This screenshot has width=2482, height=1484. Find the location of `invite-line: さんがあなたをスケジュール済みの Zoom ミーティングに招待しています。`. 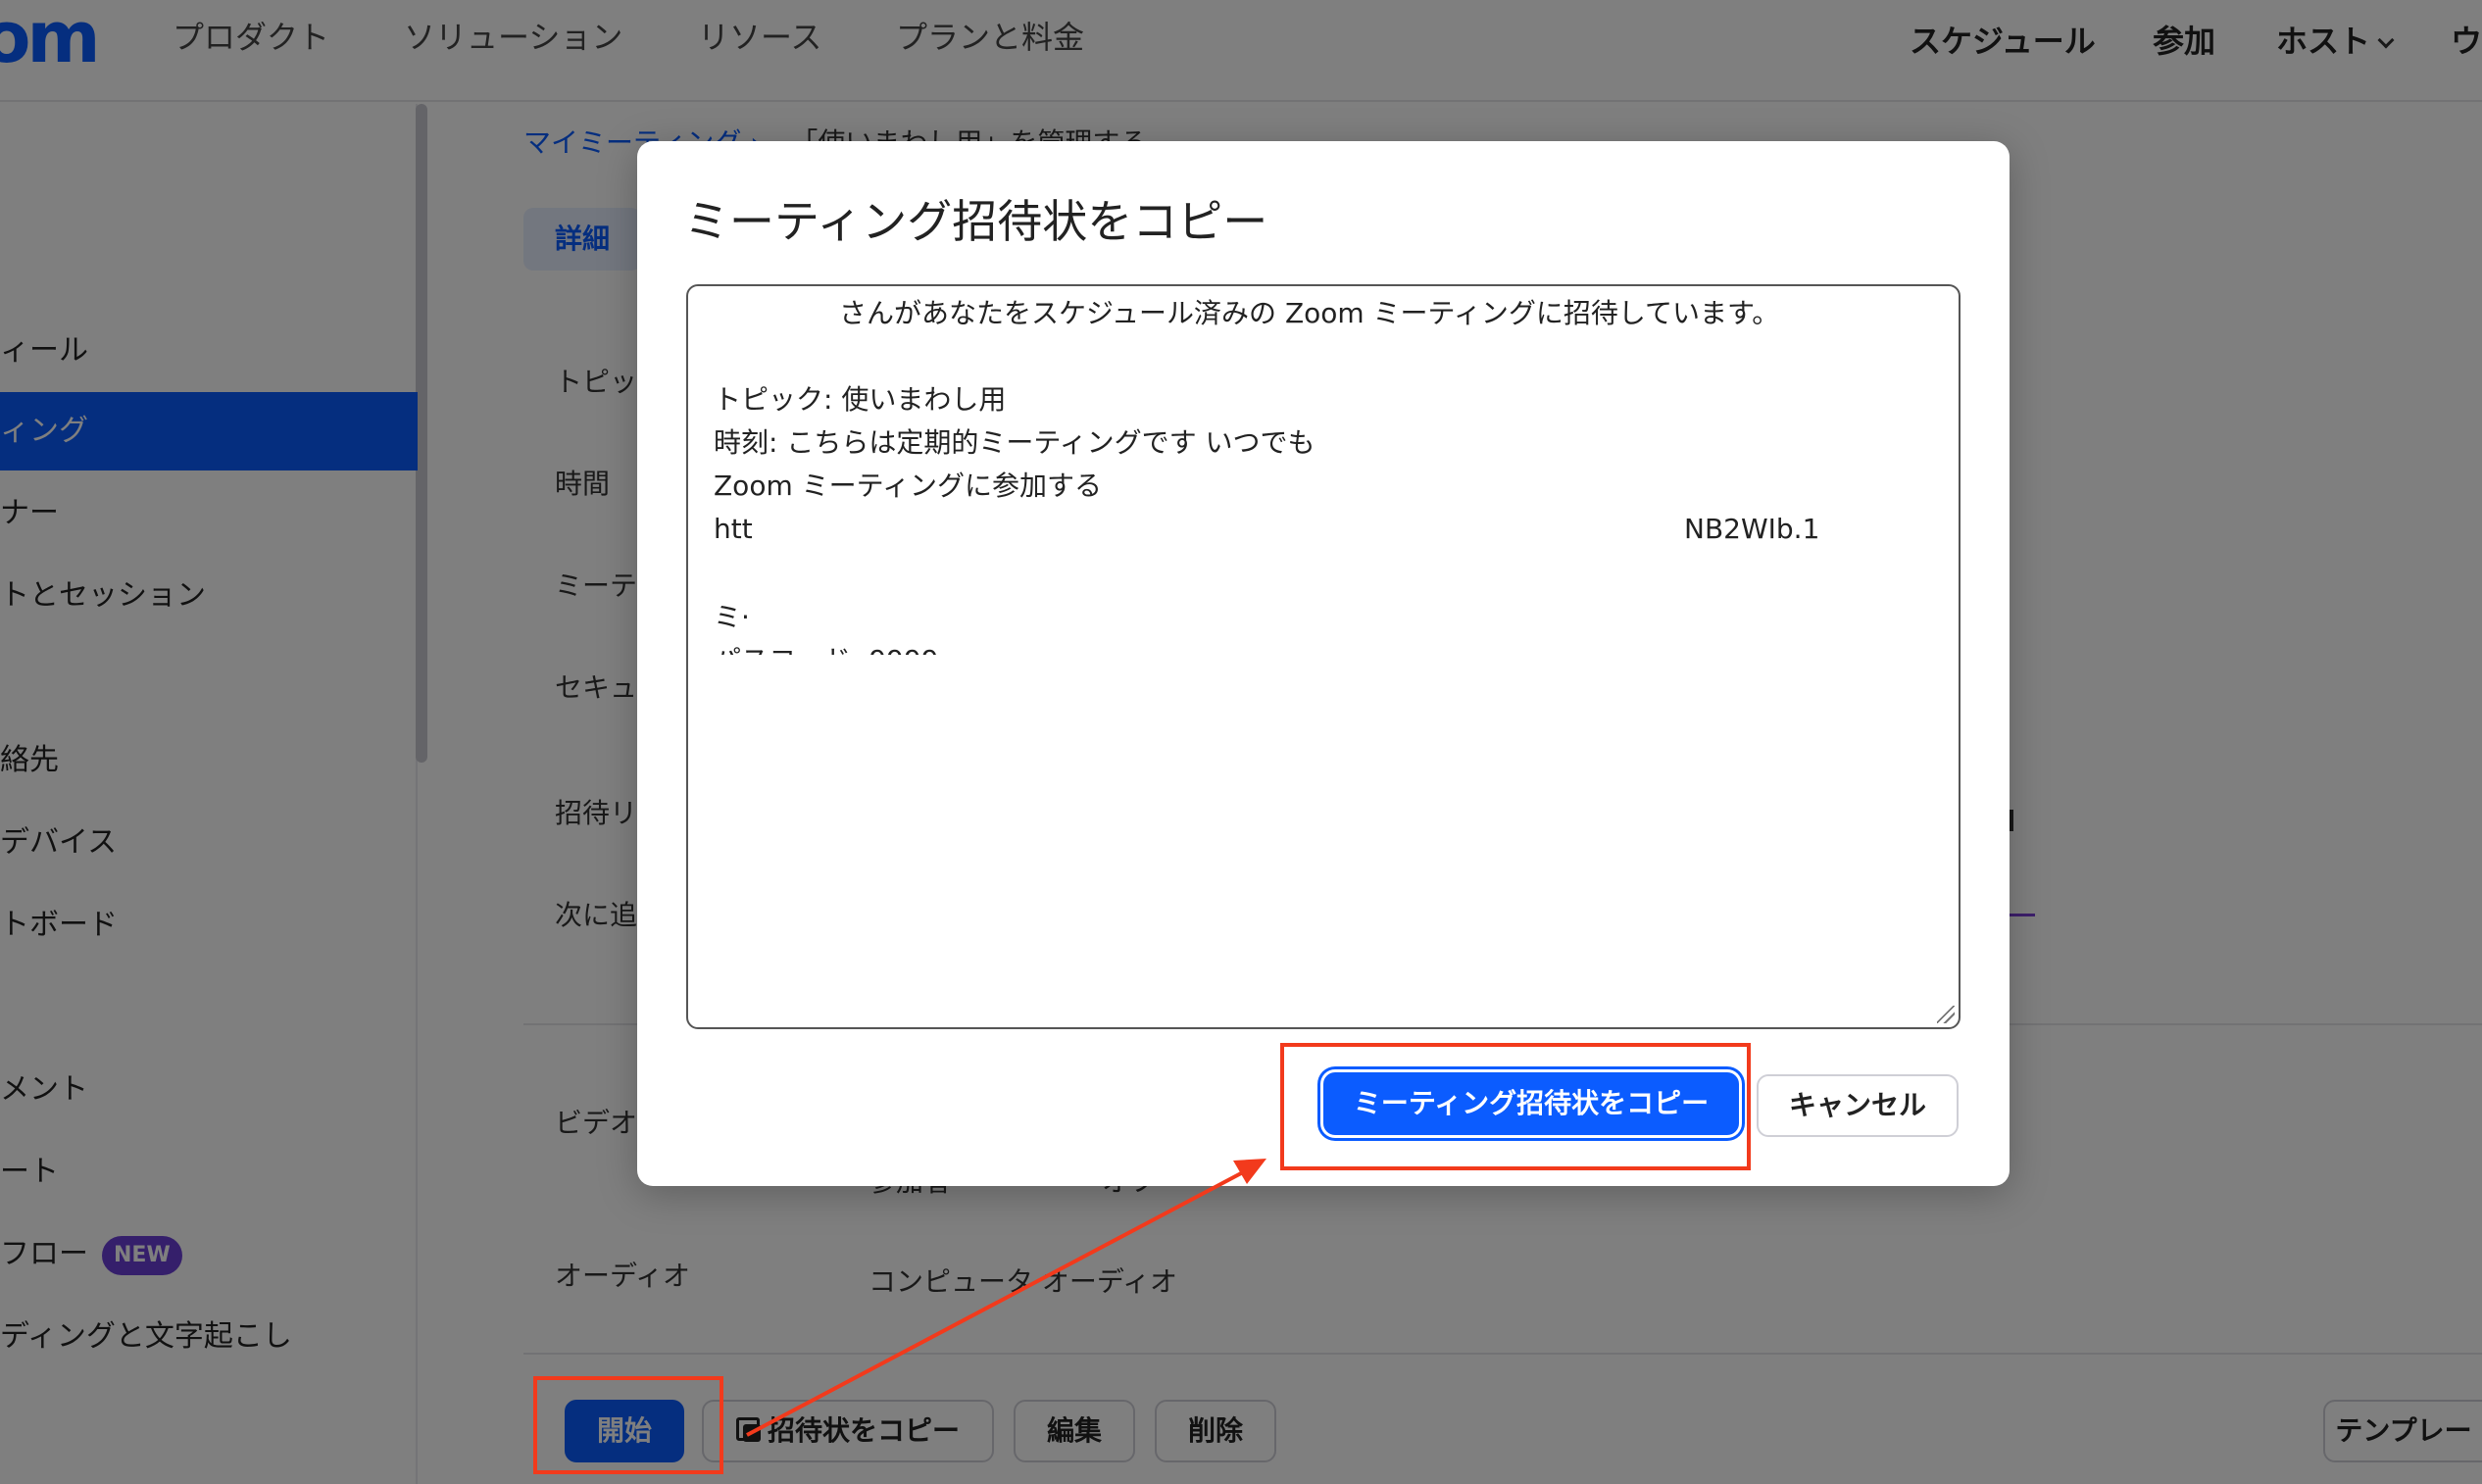

invite-line: さんがあなたをスケジュール済みの Zoom ミーティングに招待しています。 is located at coordinates (1309, 313).